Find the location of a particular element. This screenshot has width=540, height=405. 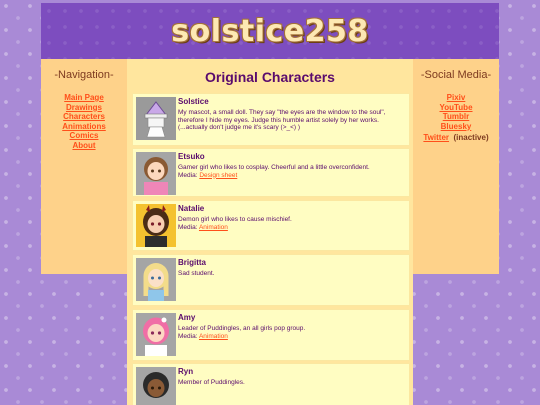

character-name: Solstice is located at coordinates (193, 101).